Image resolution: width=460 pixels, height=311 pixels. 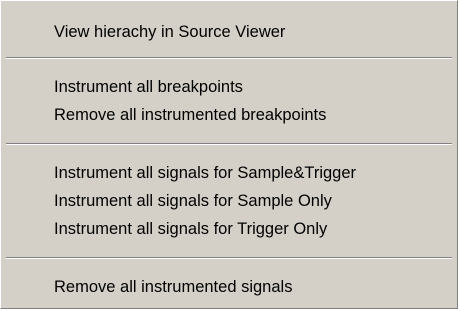 I want to click on menu-item-remove-instrumented-breakpoints: Remove all instrumented breakpoints, so click(x=229, y=115).